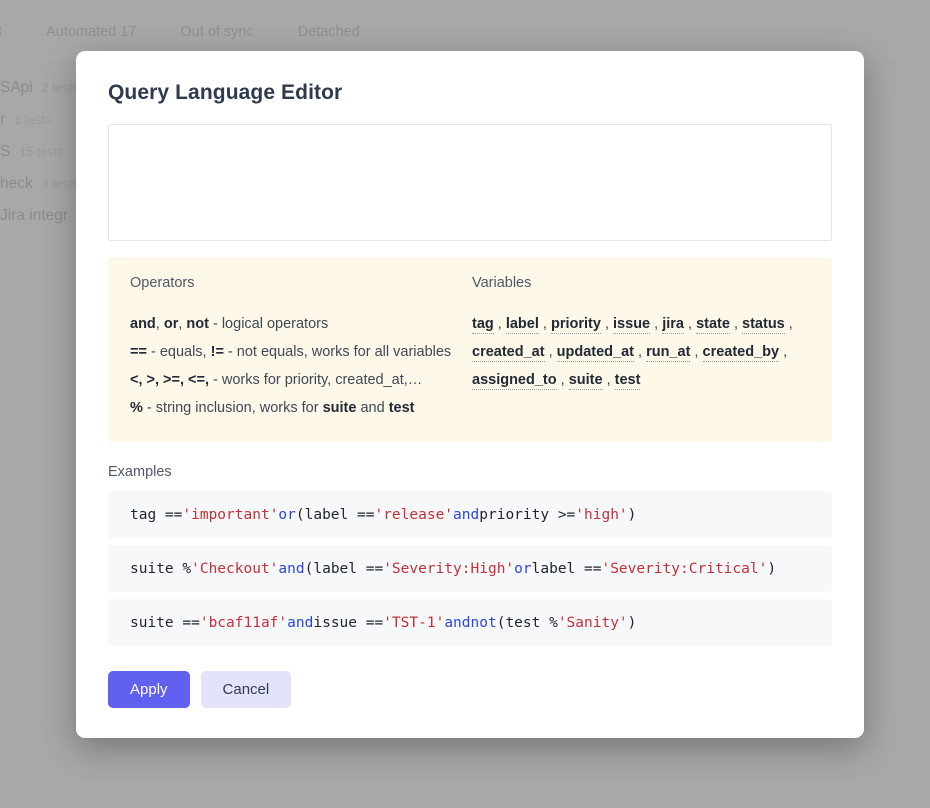 The height and width of the screenshot is (808, 930). I want to click on operator-token: not, so click(197, 324).